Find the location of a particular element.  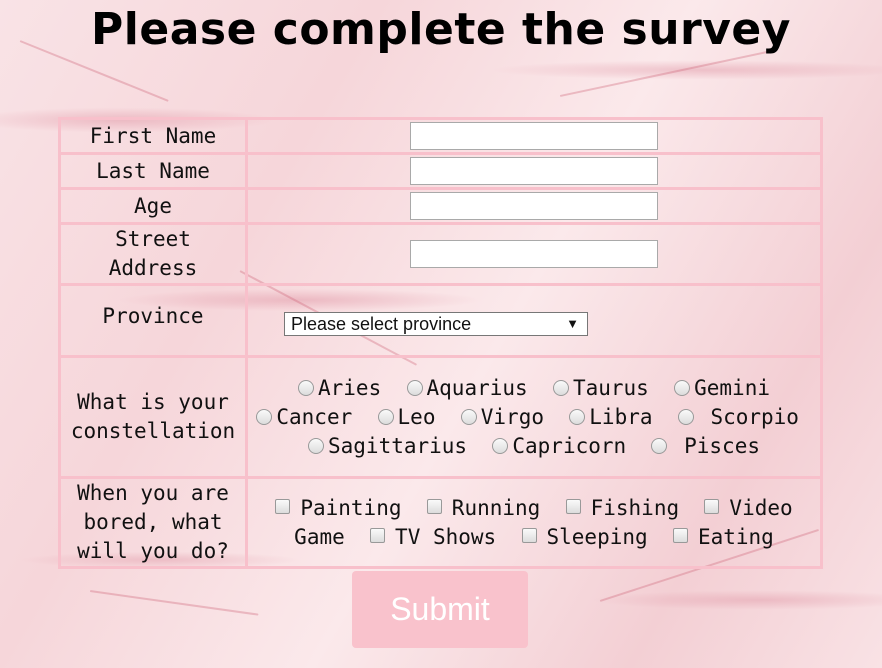

option-label: Leo is located at coordinates (416, 416).